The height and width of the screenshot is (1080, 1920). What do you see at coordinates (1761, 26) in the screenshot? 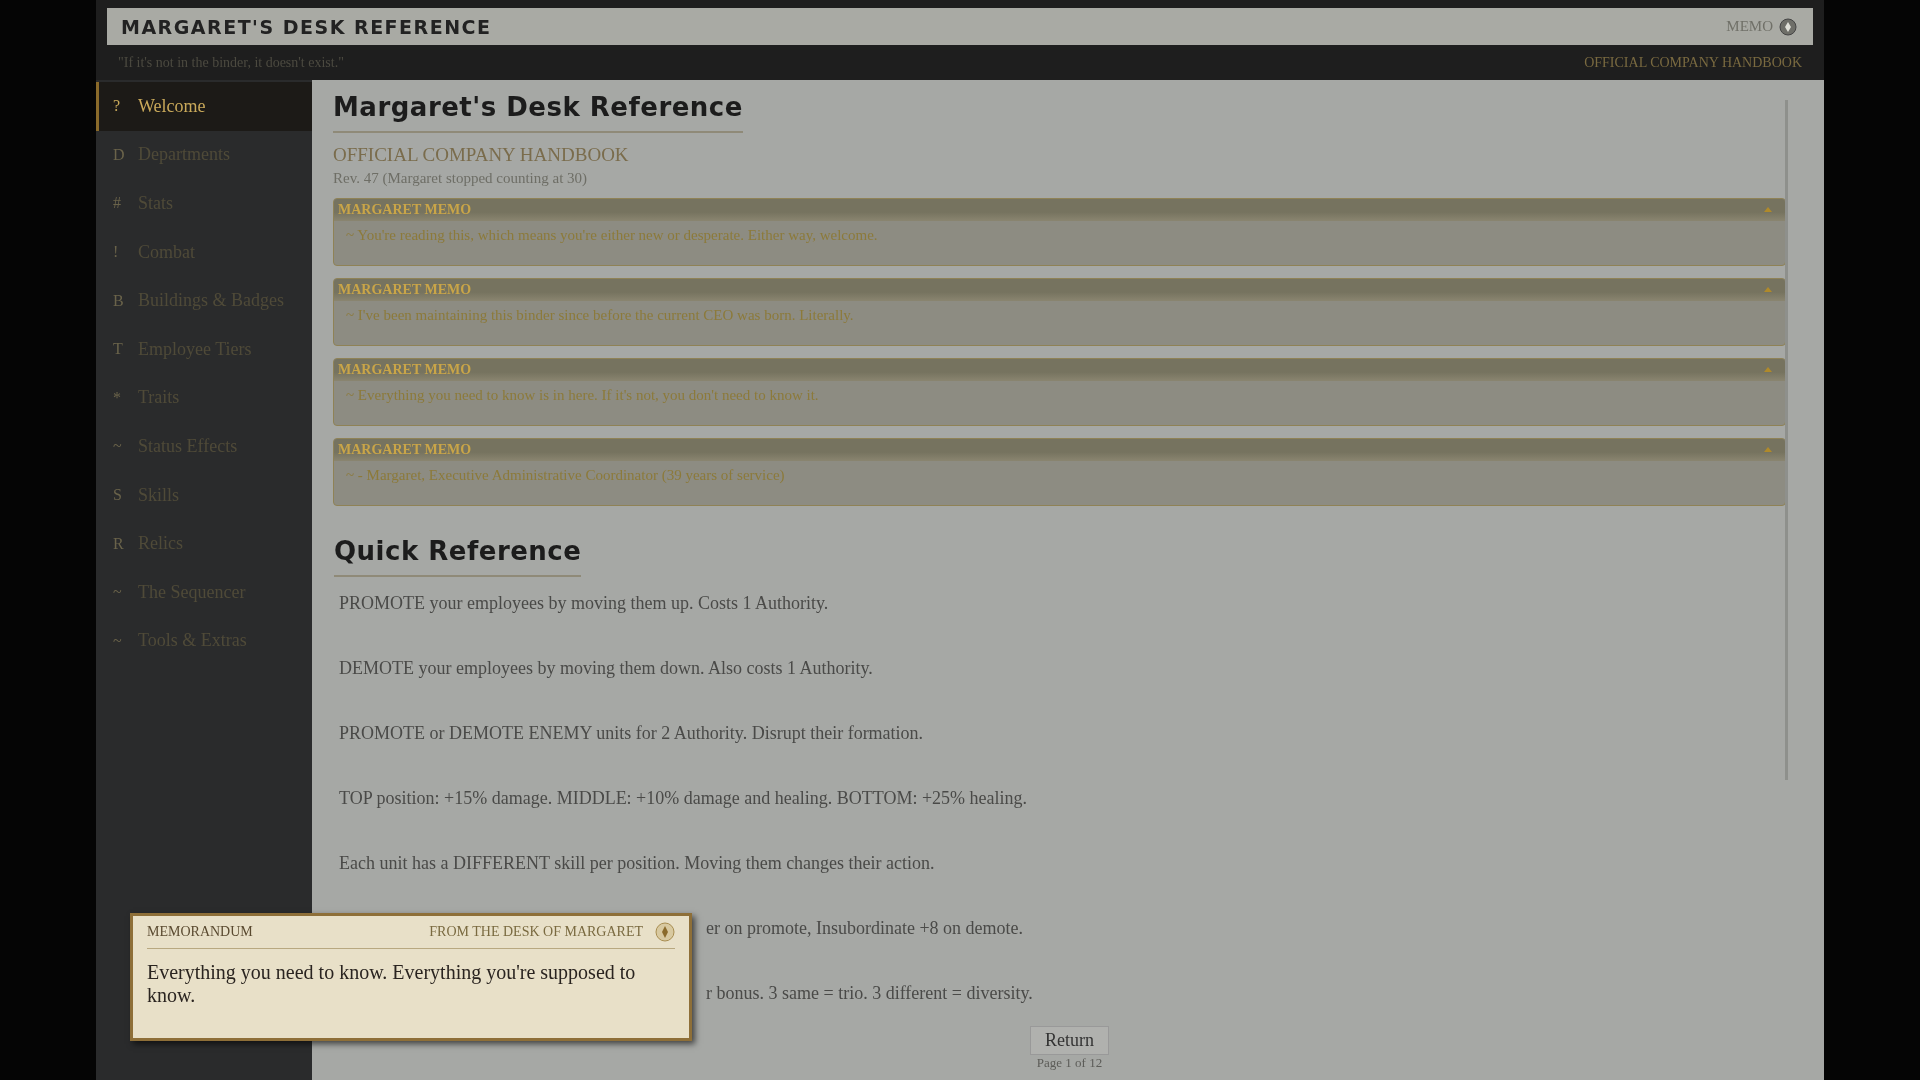
I see `memo-button: MEMO` at bounding box center [1761, 26].